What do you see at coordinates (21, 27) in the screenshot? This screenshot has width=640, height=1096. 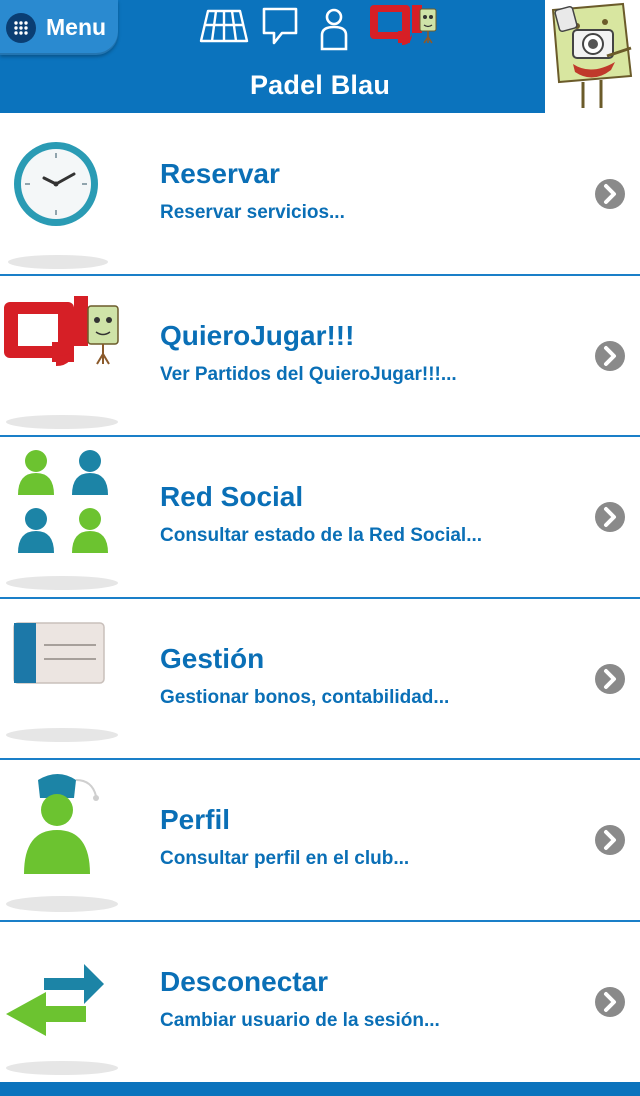 I see `grid-icon` at bounding box center [21, 27].